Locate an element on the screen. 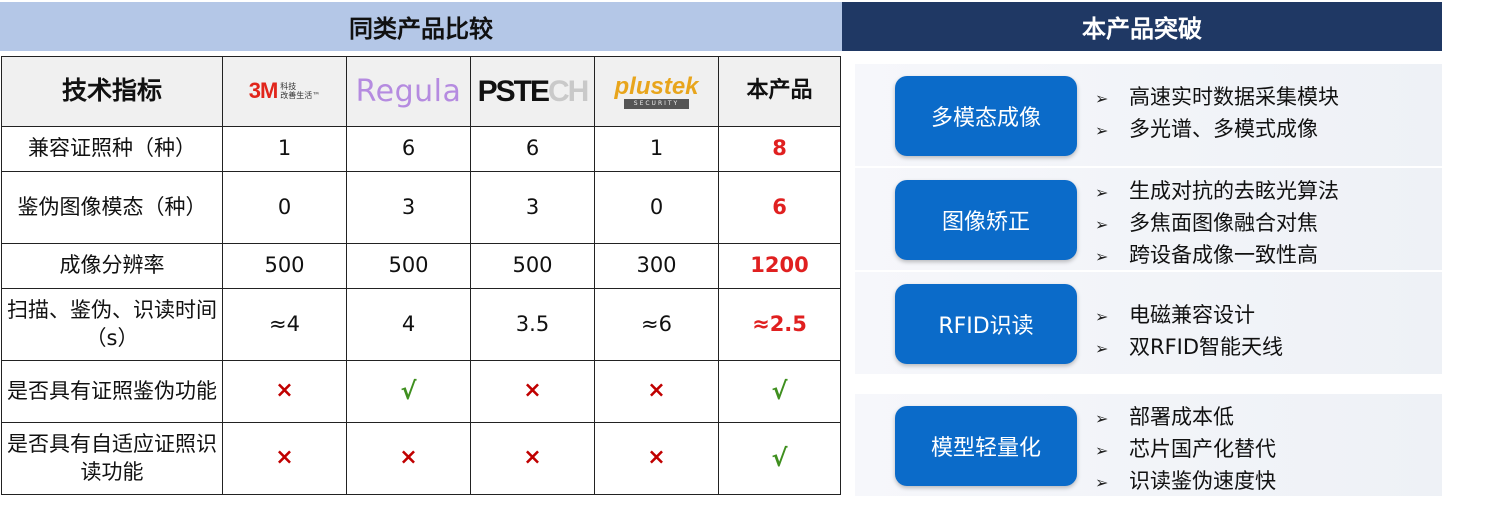 This screenshot has height=518, width=1490. 3m-value-cell: 1 is located at coordinates (284, 149).